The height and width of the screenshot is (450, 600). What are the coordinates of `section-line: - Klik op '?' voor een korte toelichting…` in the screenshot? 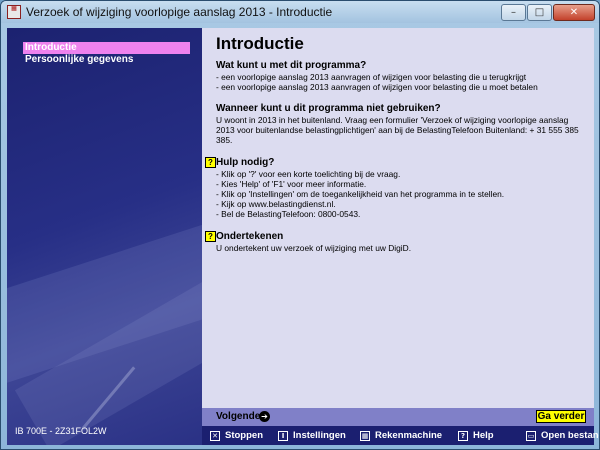 It's located at (308, 174).